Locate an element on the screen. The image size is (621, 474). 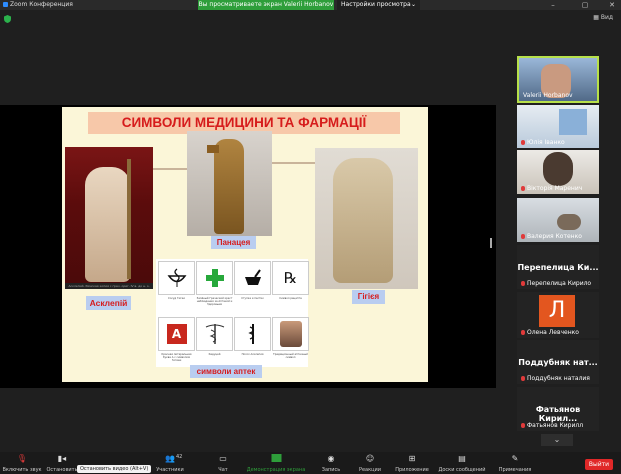
participant-name: Вікторія Маренич is located at coordinates (555, 188).